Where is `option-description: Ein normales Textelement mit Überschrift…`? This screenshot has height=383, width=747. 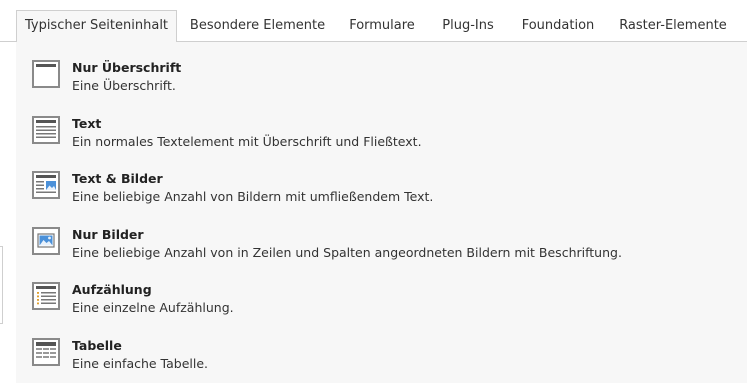 option-description: Ein normales Textelement mit Überschrift… is located at coordinates (247, 141).